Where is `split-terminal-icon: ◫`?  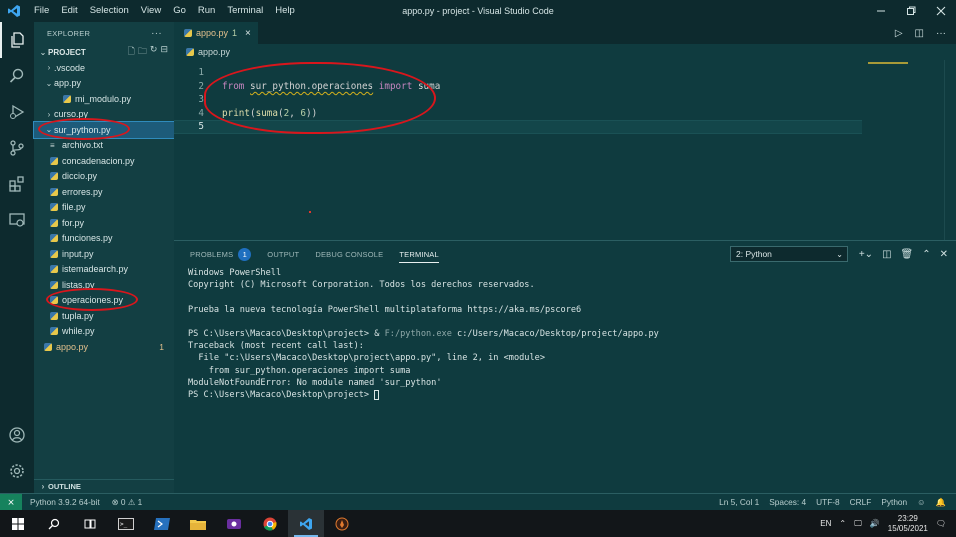
split-terminal-icon: ◫ is located at coordinates (886, 254).